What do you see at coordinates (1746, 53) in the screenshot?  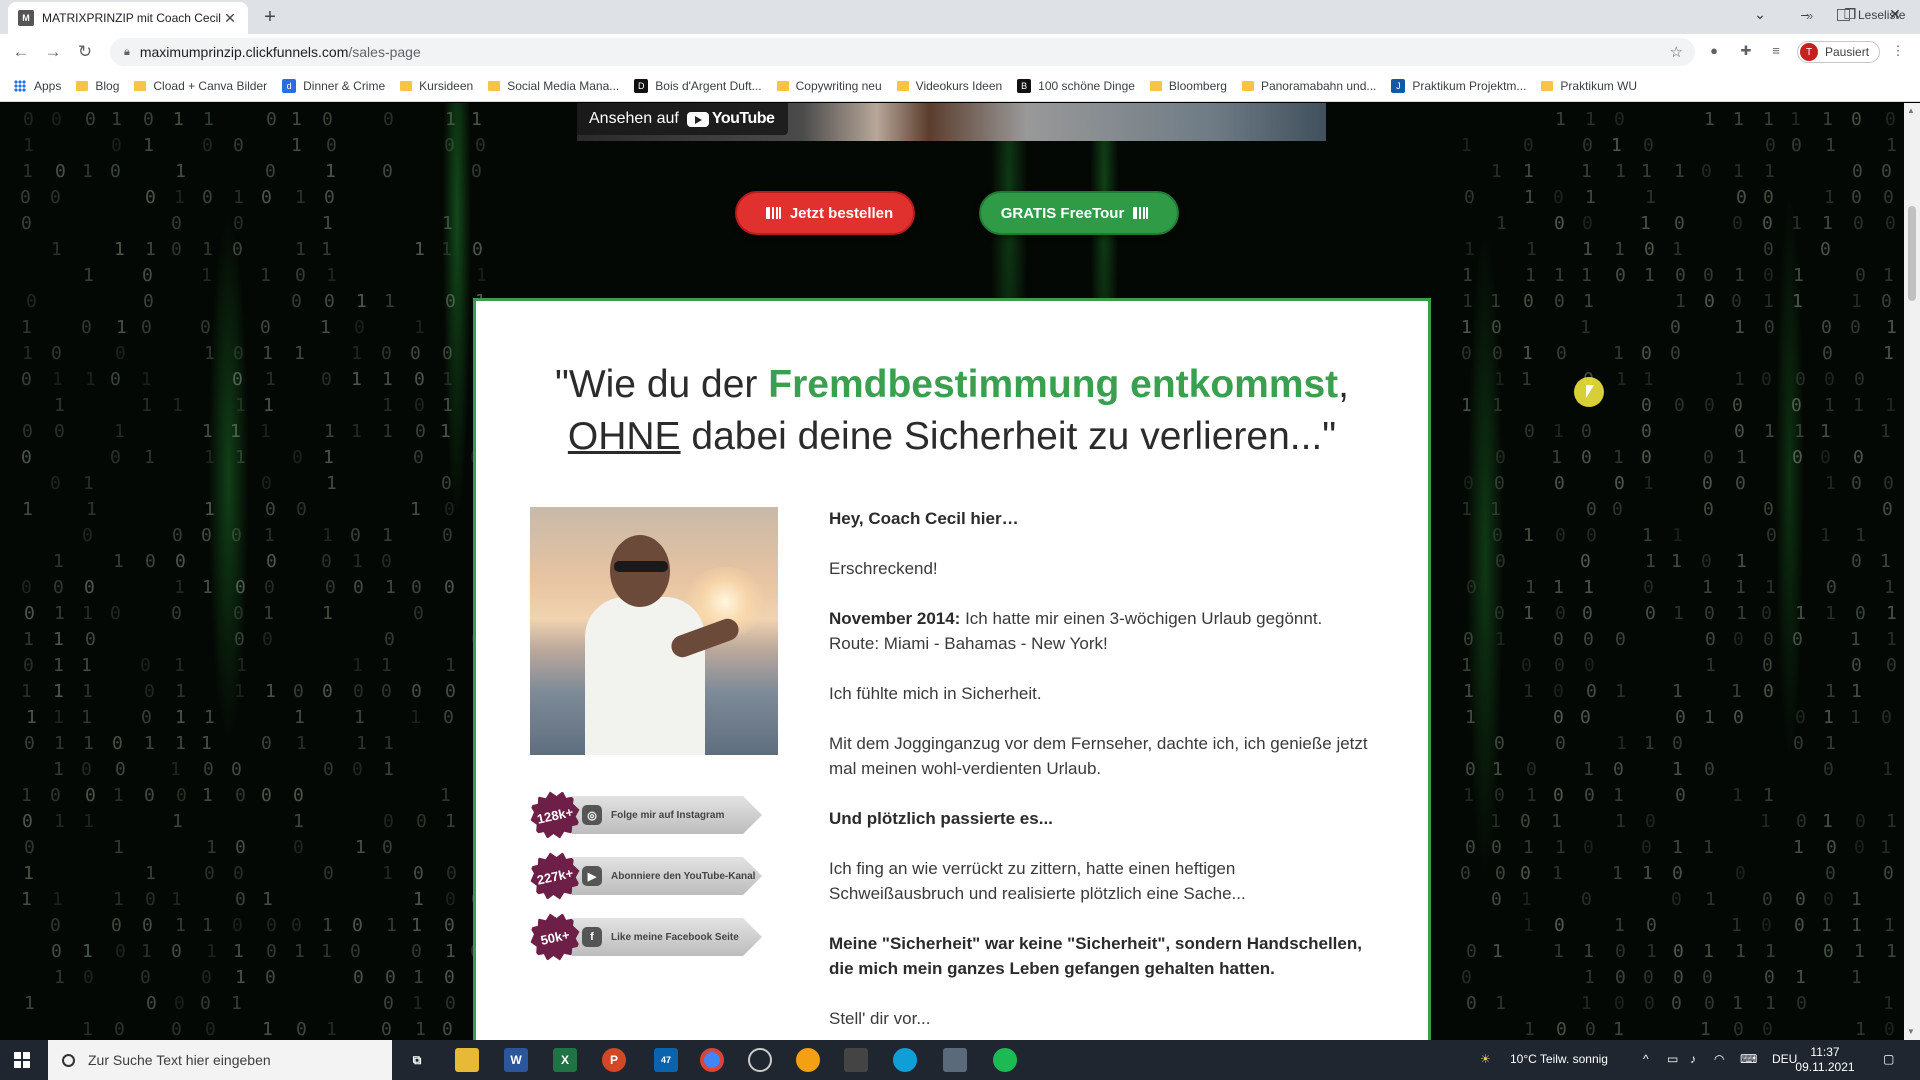 I see `extensions-puzzle-icon: ✚` at bounding box center [1746, 53].